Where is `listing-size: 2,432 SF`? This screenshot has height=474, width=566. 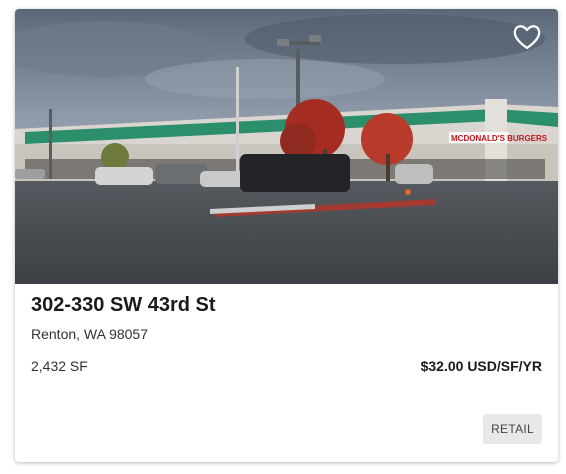 listing-size: 2,432 SF is located at coordinates (59, 366).